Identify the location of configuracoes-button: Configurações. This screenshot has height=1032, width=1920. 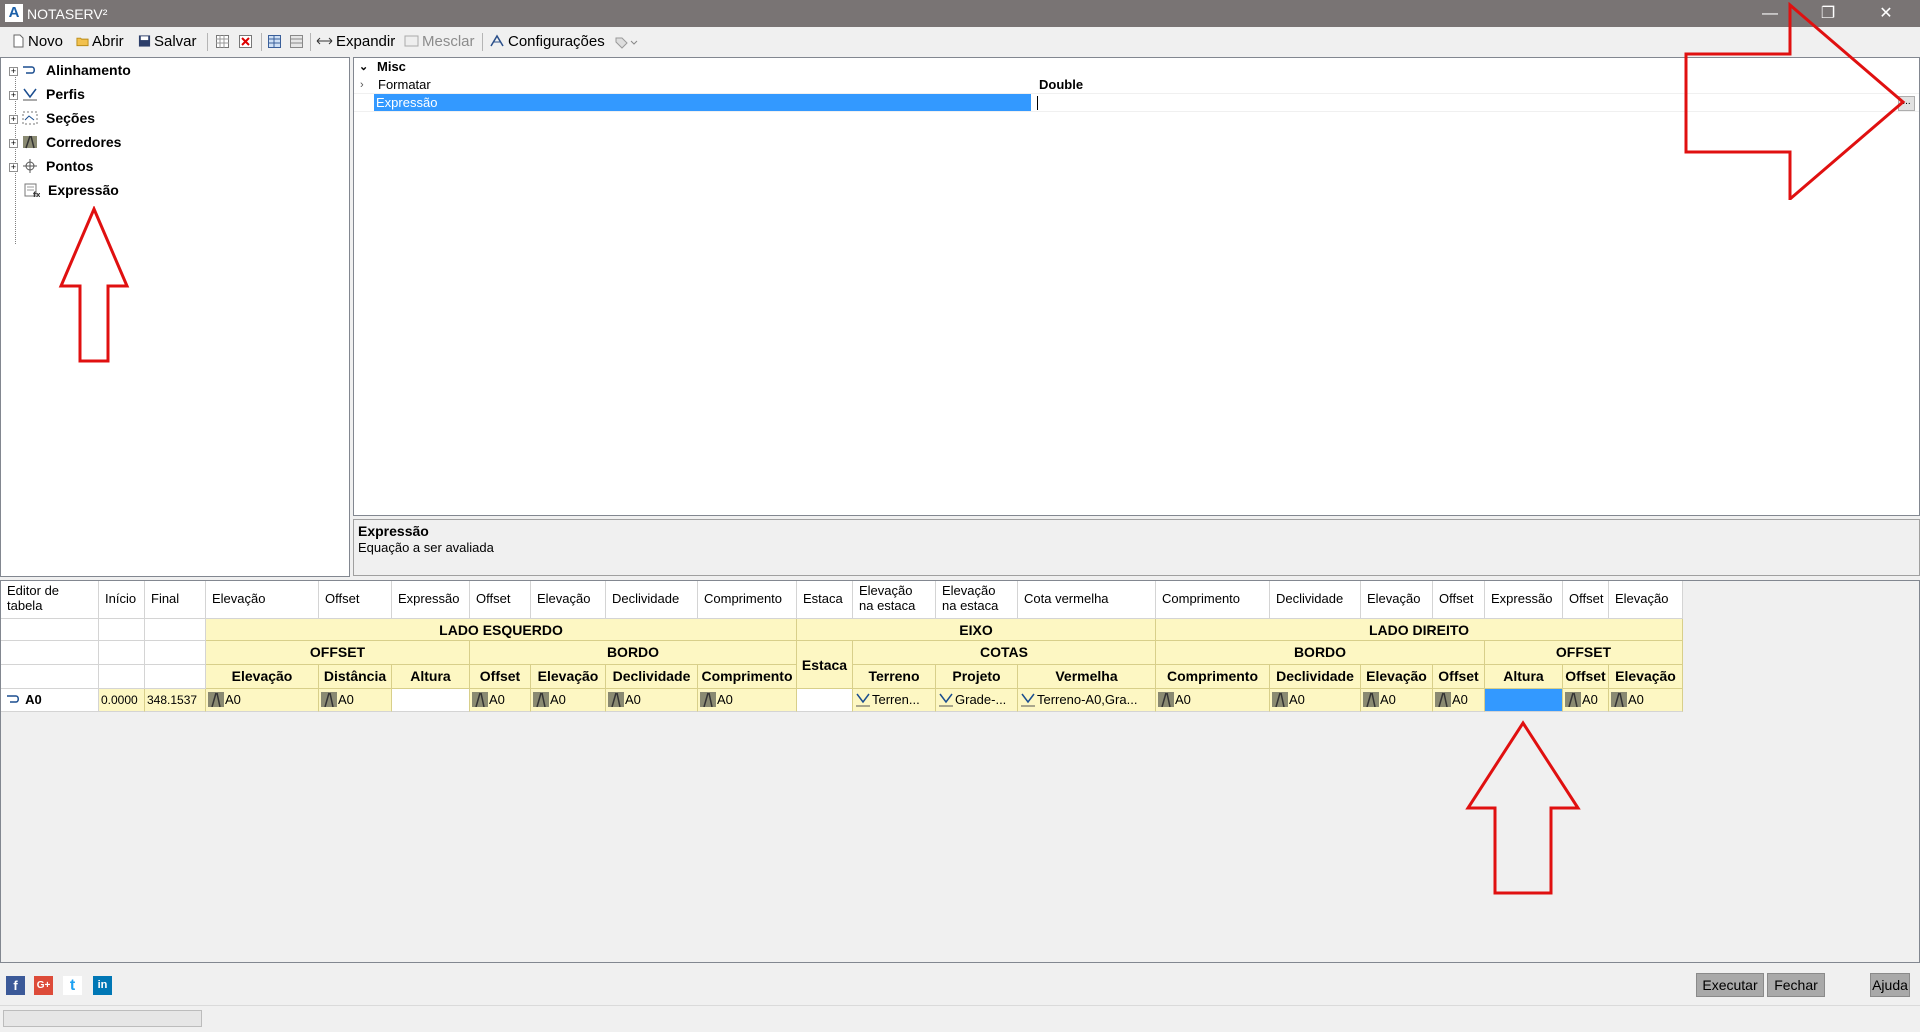
(547, 42).